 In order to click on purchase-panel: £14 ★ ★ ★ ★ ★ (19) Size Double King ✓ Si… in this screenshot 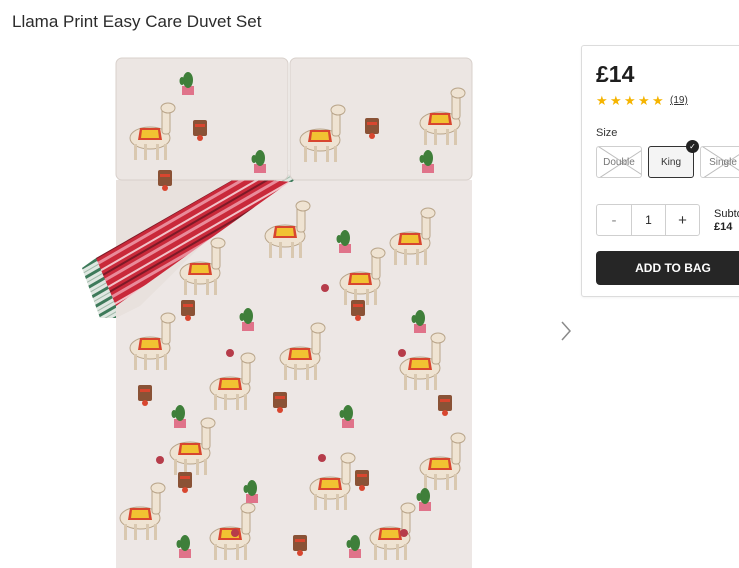, I will do `click(660, 171)`.